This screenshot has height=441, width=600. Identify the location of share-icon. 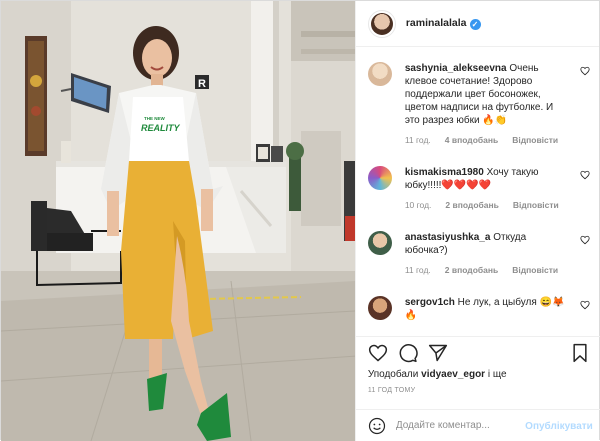
(438, 353).